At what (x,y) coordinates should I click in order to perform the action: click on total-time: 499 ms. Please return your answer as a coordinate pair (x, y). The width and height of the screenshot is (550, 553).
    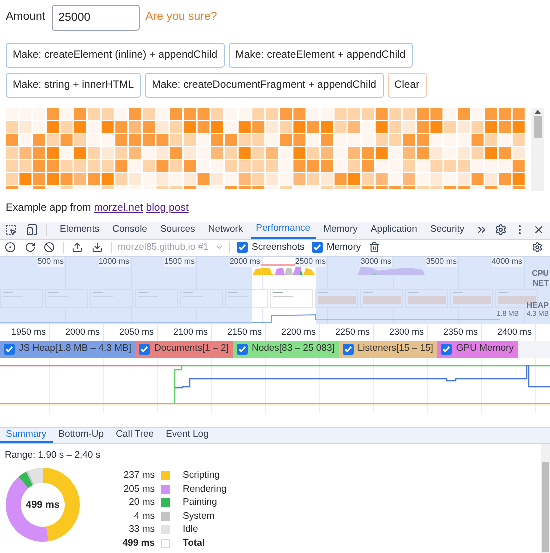
    Looking at the image, I should click on (43, 505).